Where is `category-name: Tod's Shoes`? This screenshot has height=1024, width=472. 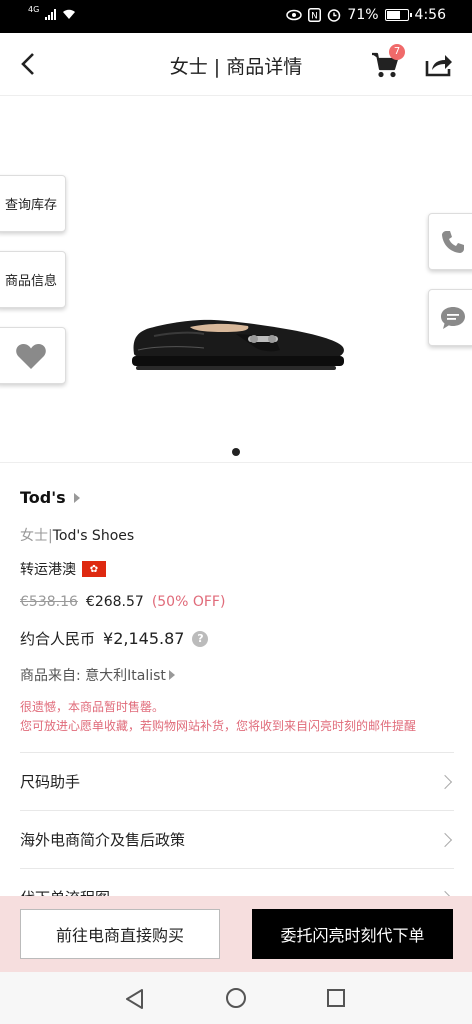
category-name: Tod's Shoes is located at coordinates (93, 536).